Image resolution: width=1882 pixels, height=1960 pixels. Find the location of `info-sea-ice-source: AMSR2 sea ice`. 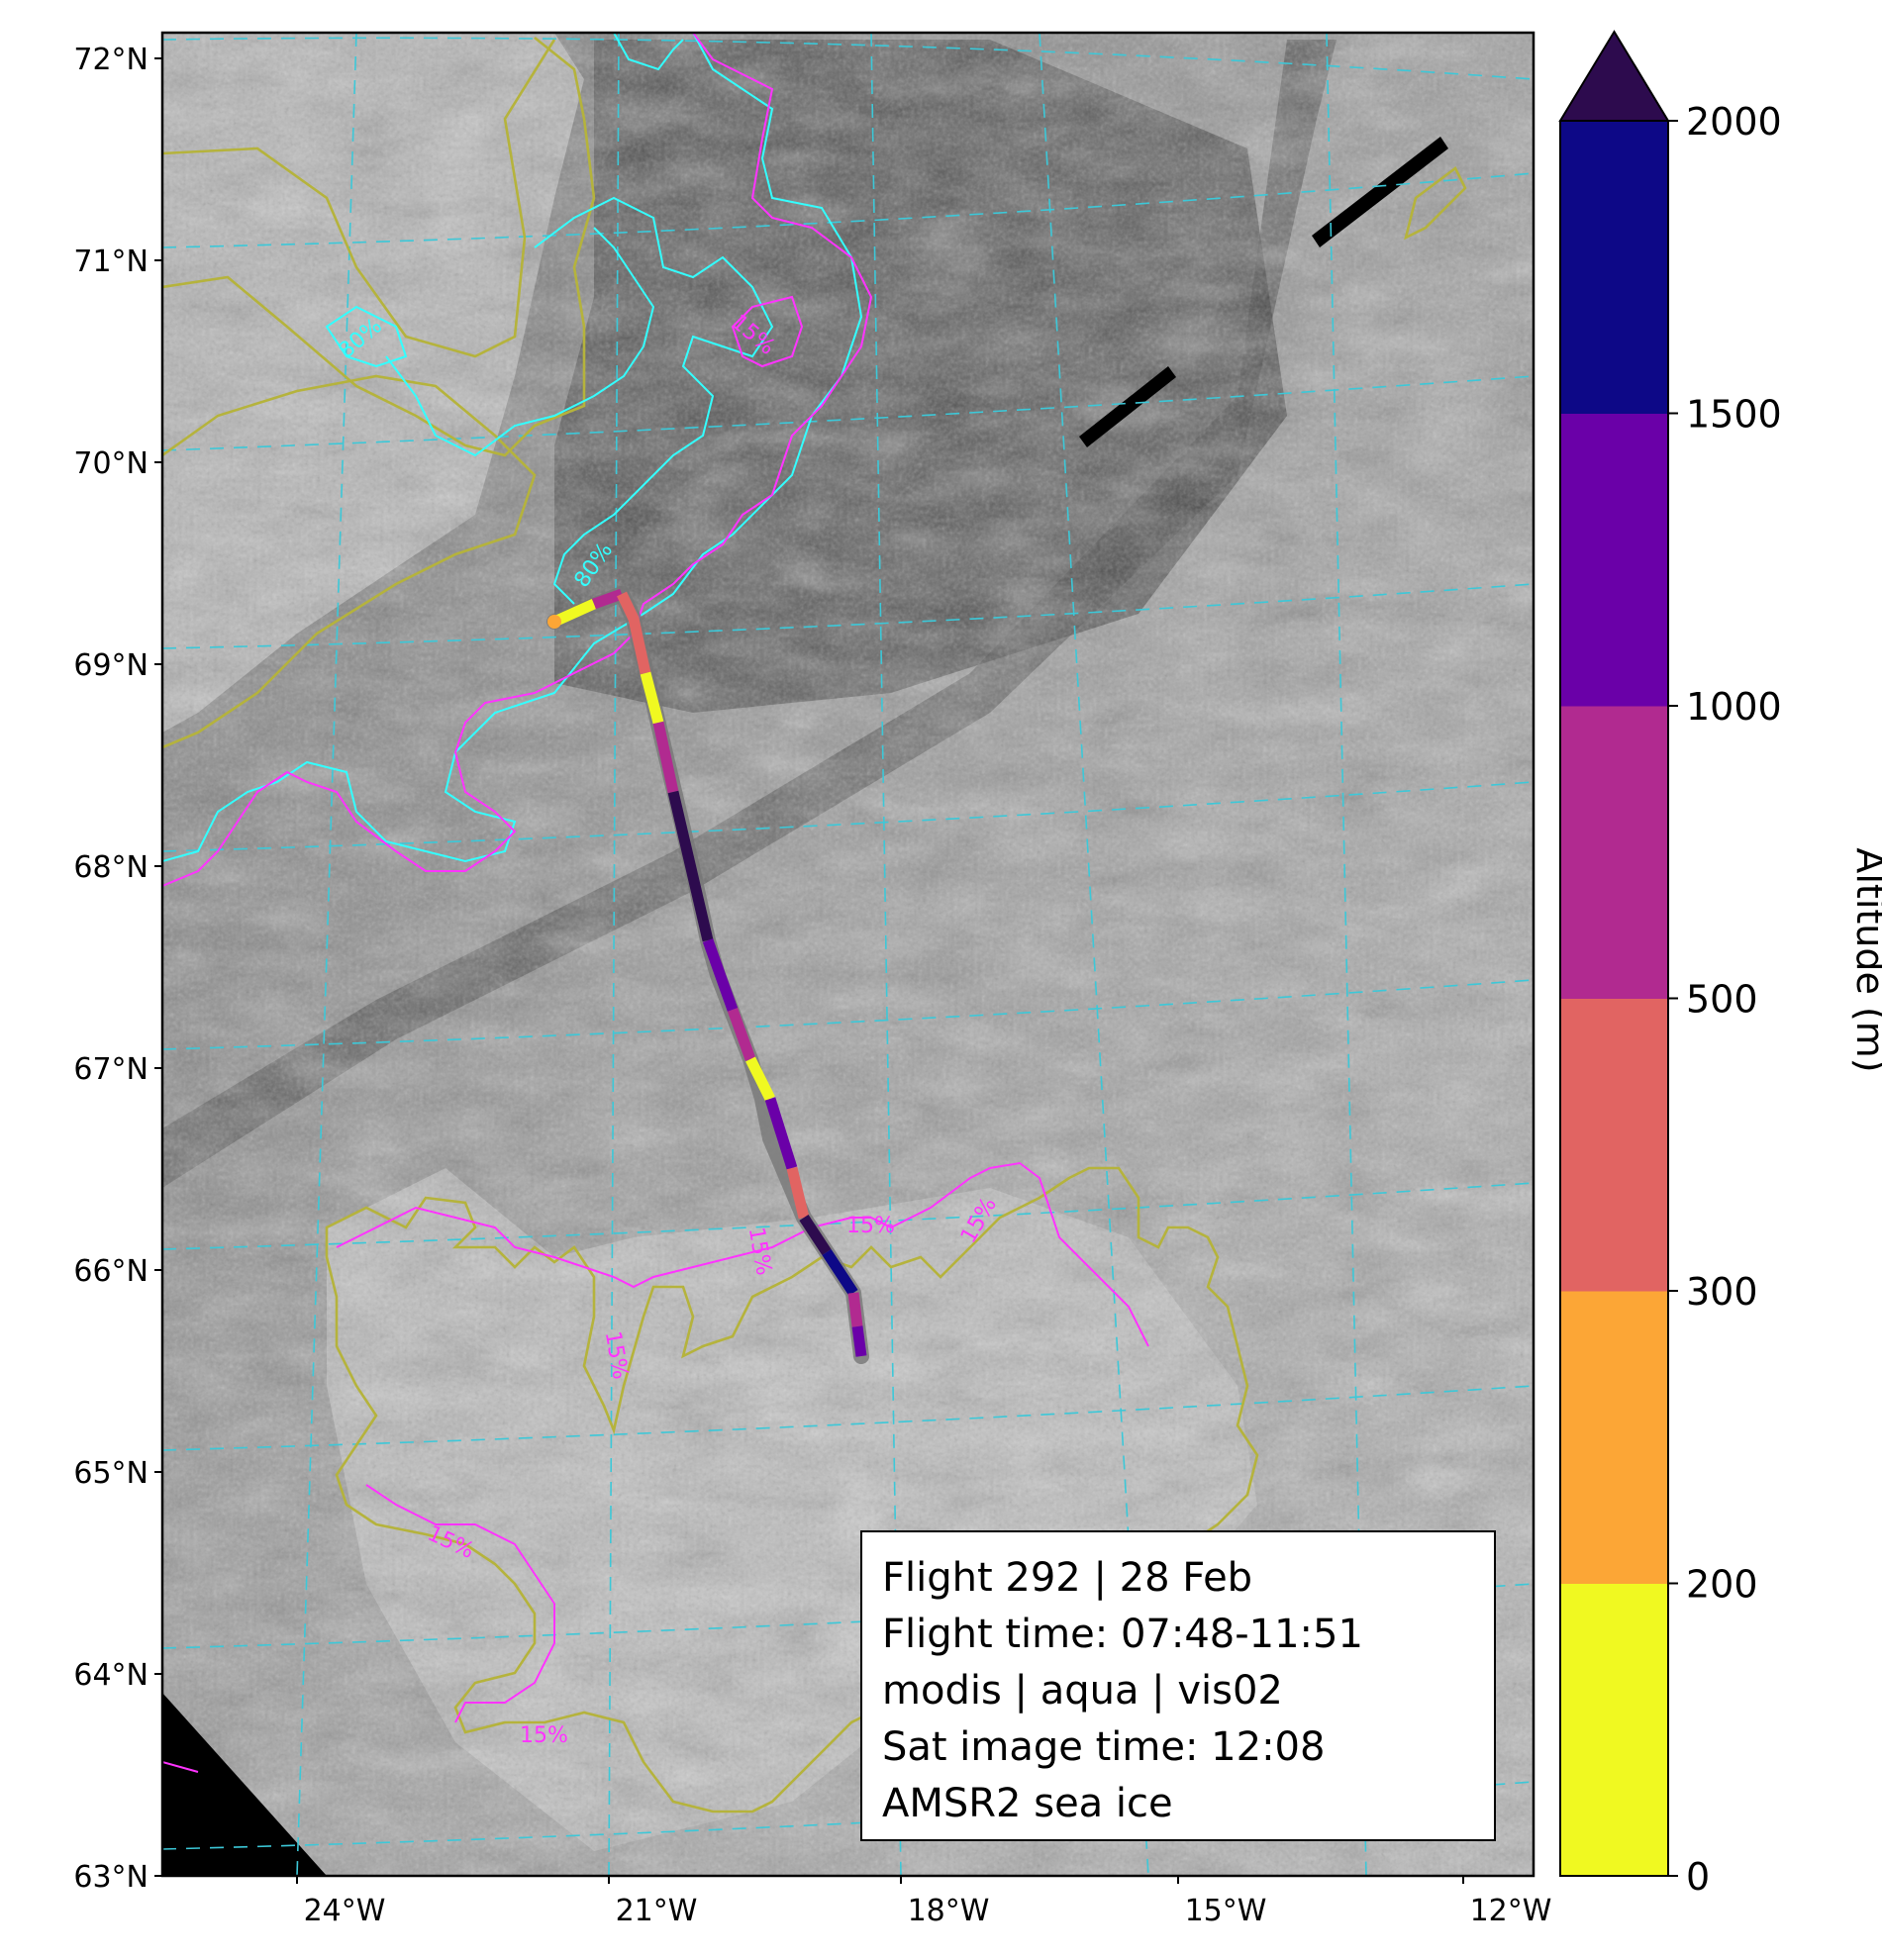

info-sea-ice-source: AMSR2 sea ice is located at coordinates (1027, 1803).